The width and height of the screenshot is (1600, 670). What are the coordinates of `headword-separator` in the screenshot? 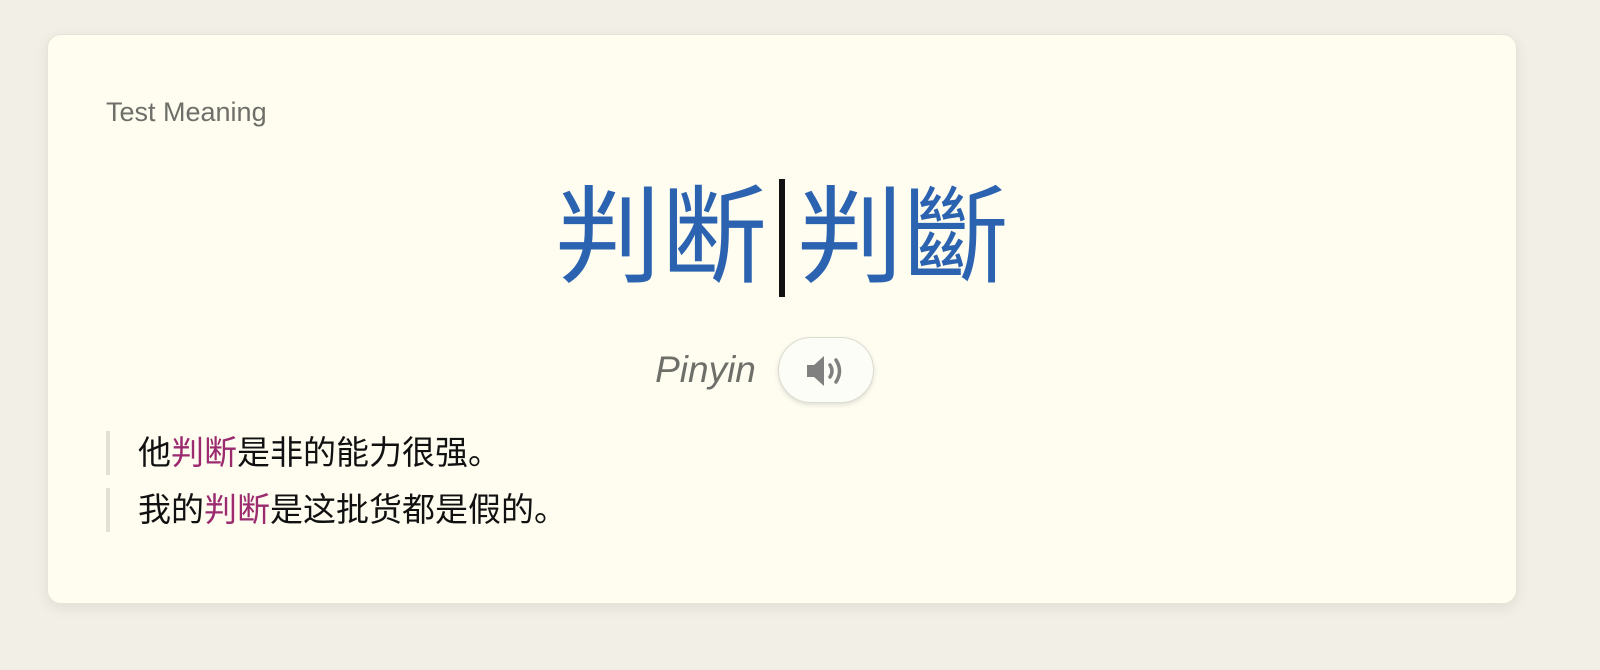 It's located at (782, 238).